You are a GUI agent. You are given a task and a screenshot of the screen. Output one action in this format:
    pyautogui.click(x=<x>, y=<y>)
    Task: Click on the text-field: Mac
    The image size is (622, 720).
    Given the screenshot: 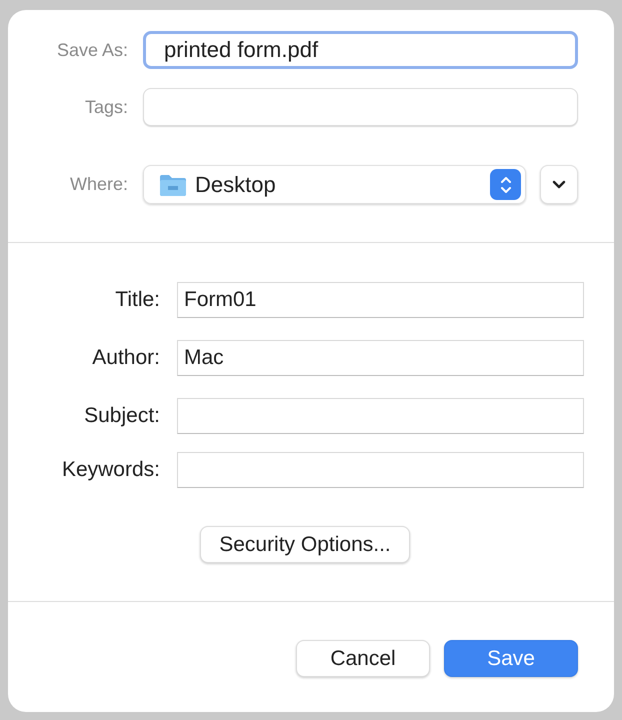 What is the action you would take?
    pyautogui.click(x=380, y=358)
    